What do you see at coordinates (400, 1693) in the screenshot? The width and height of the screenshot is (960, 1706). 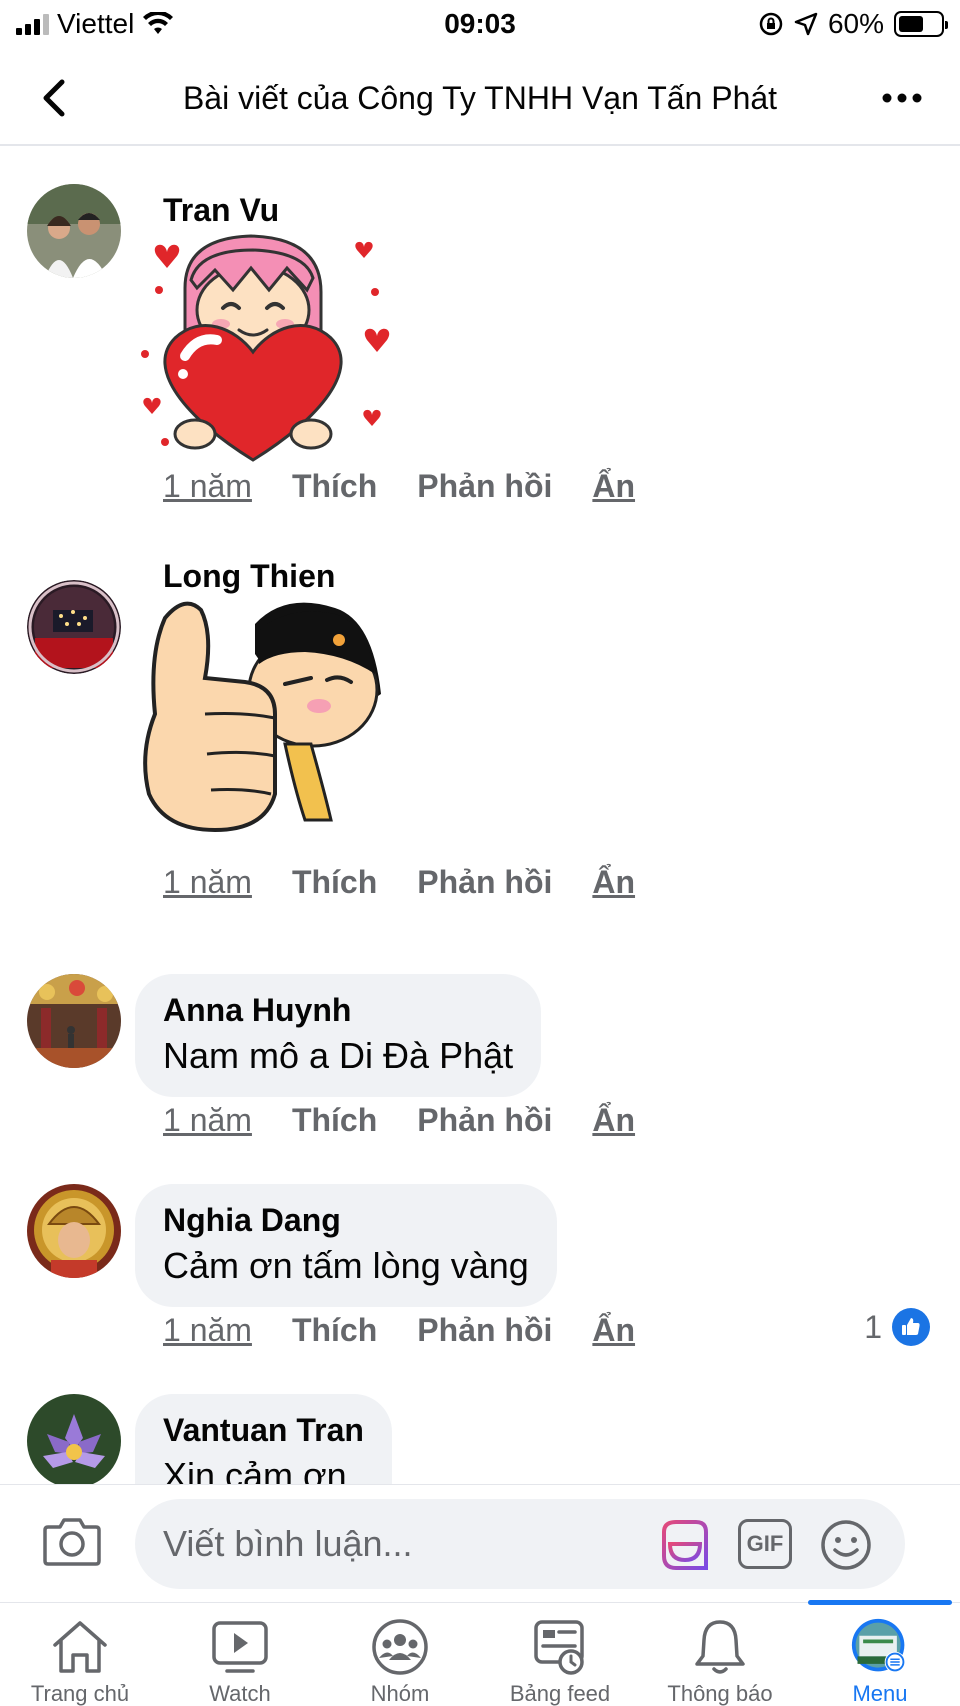 I see `nav-label: Nhóm` at bounding box center [400, 1693].